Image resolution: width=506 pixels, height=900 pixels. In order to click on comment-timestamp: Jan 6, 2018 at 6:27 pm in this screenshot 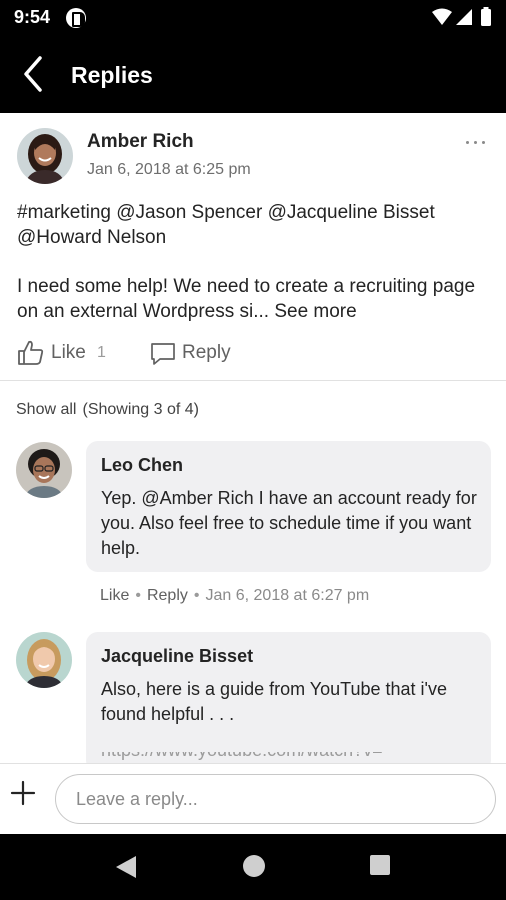, I will do `click(287, 595)`.